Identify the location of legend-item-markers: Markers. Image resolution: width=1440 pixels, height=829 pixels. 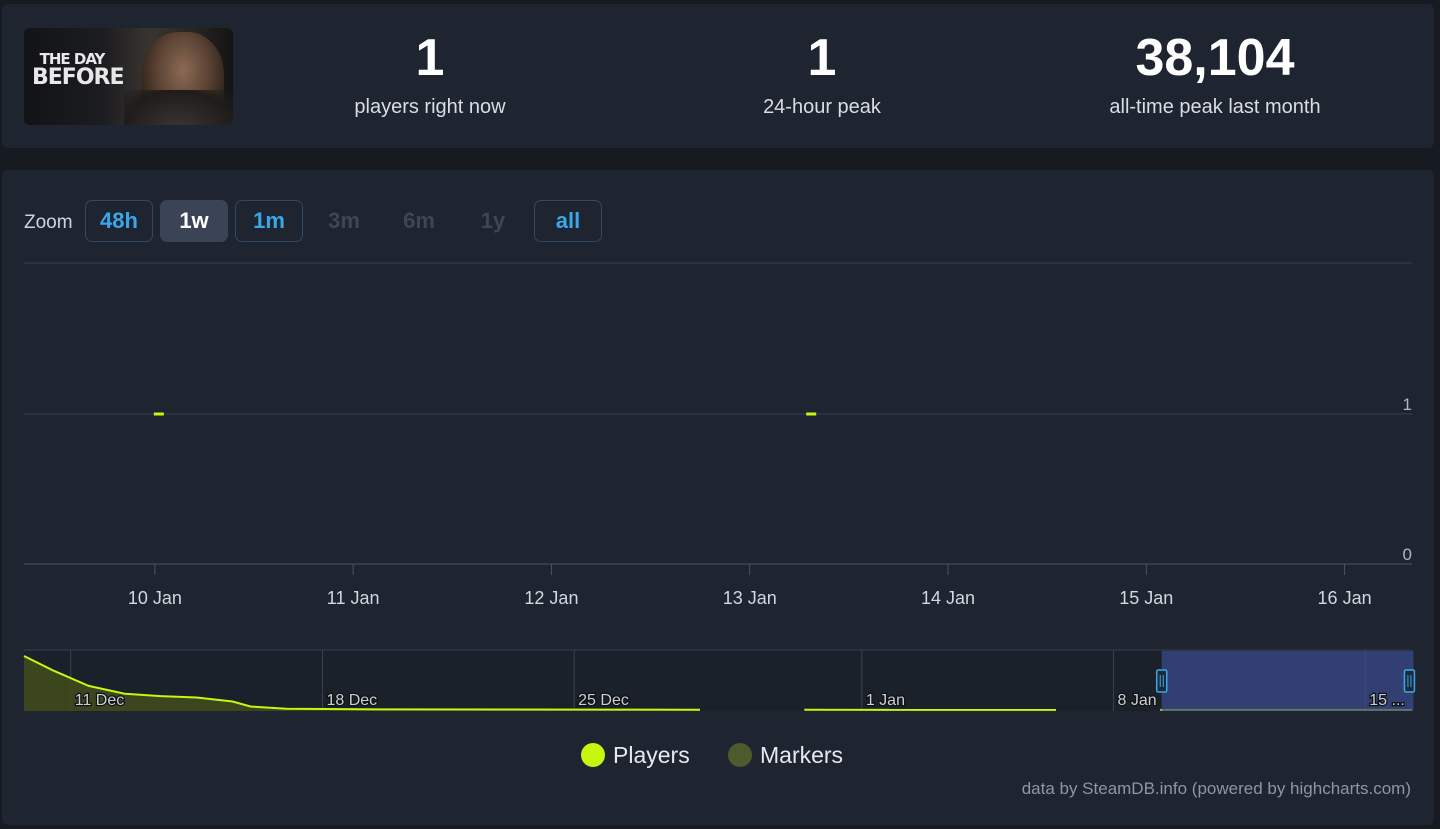
(785, 755).